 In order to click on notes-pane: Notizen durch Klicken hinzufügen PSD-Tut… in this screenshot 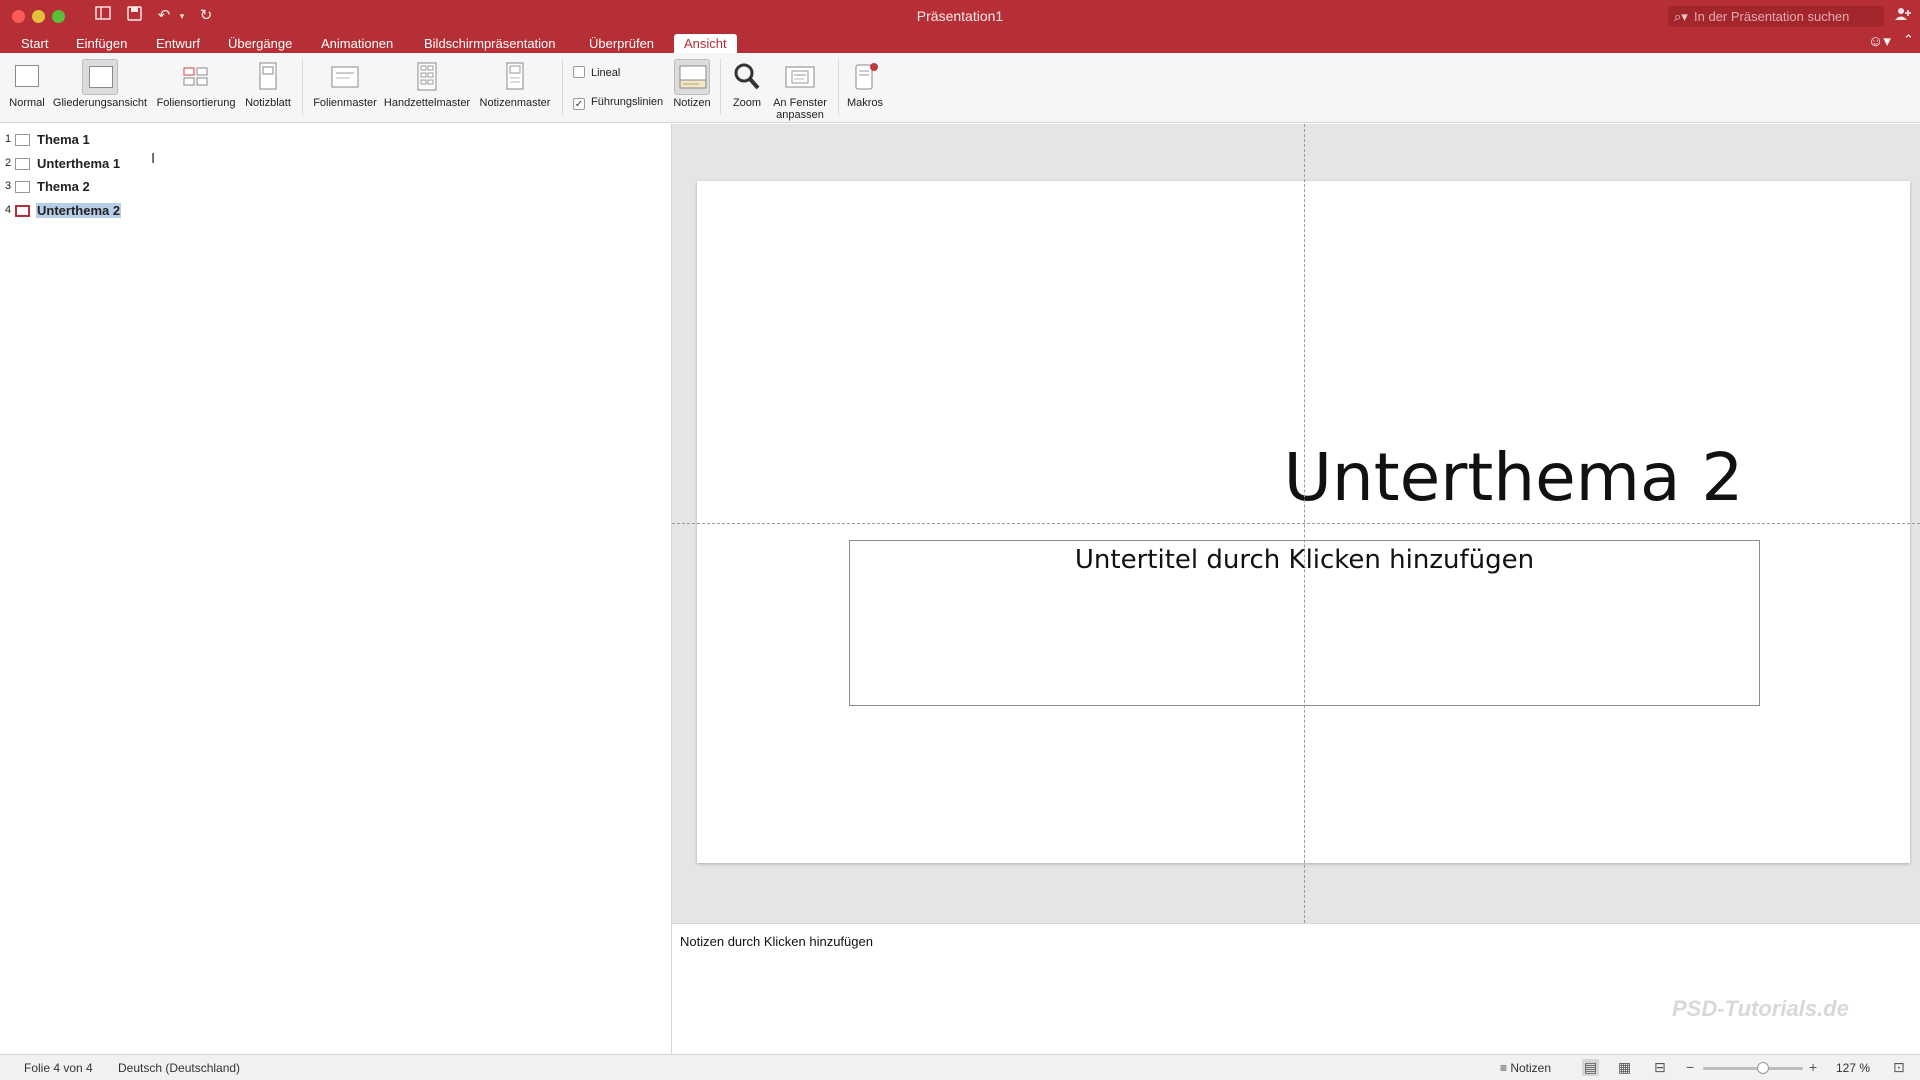, I will do `click(1296, 988)`.